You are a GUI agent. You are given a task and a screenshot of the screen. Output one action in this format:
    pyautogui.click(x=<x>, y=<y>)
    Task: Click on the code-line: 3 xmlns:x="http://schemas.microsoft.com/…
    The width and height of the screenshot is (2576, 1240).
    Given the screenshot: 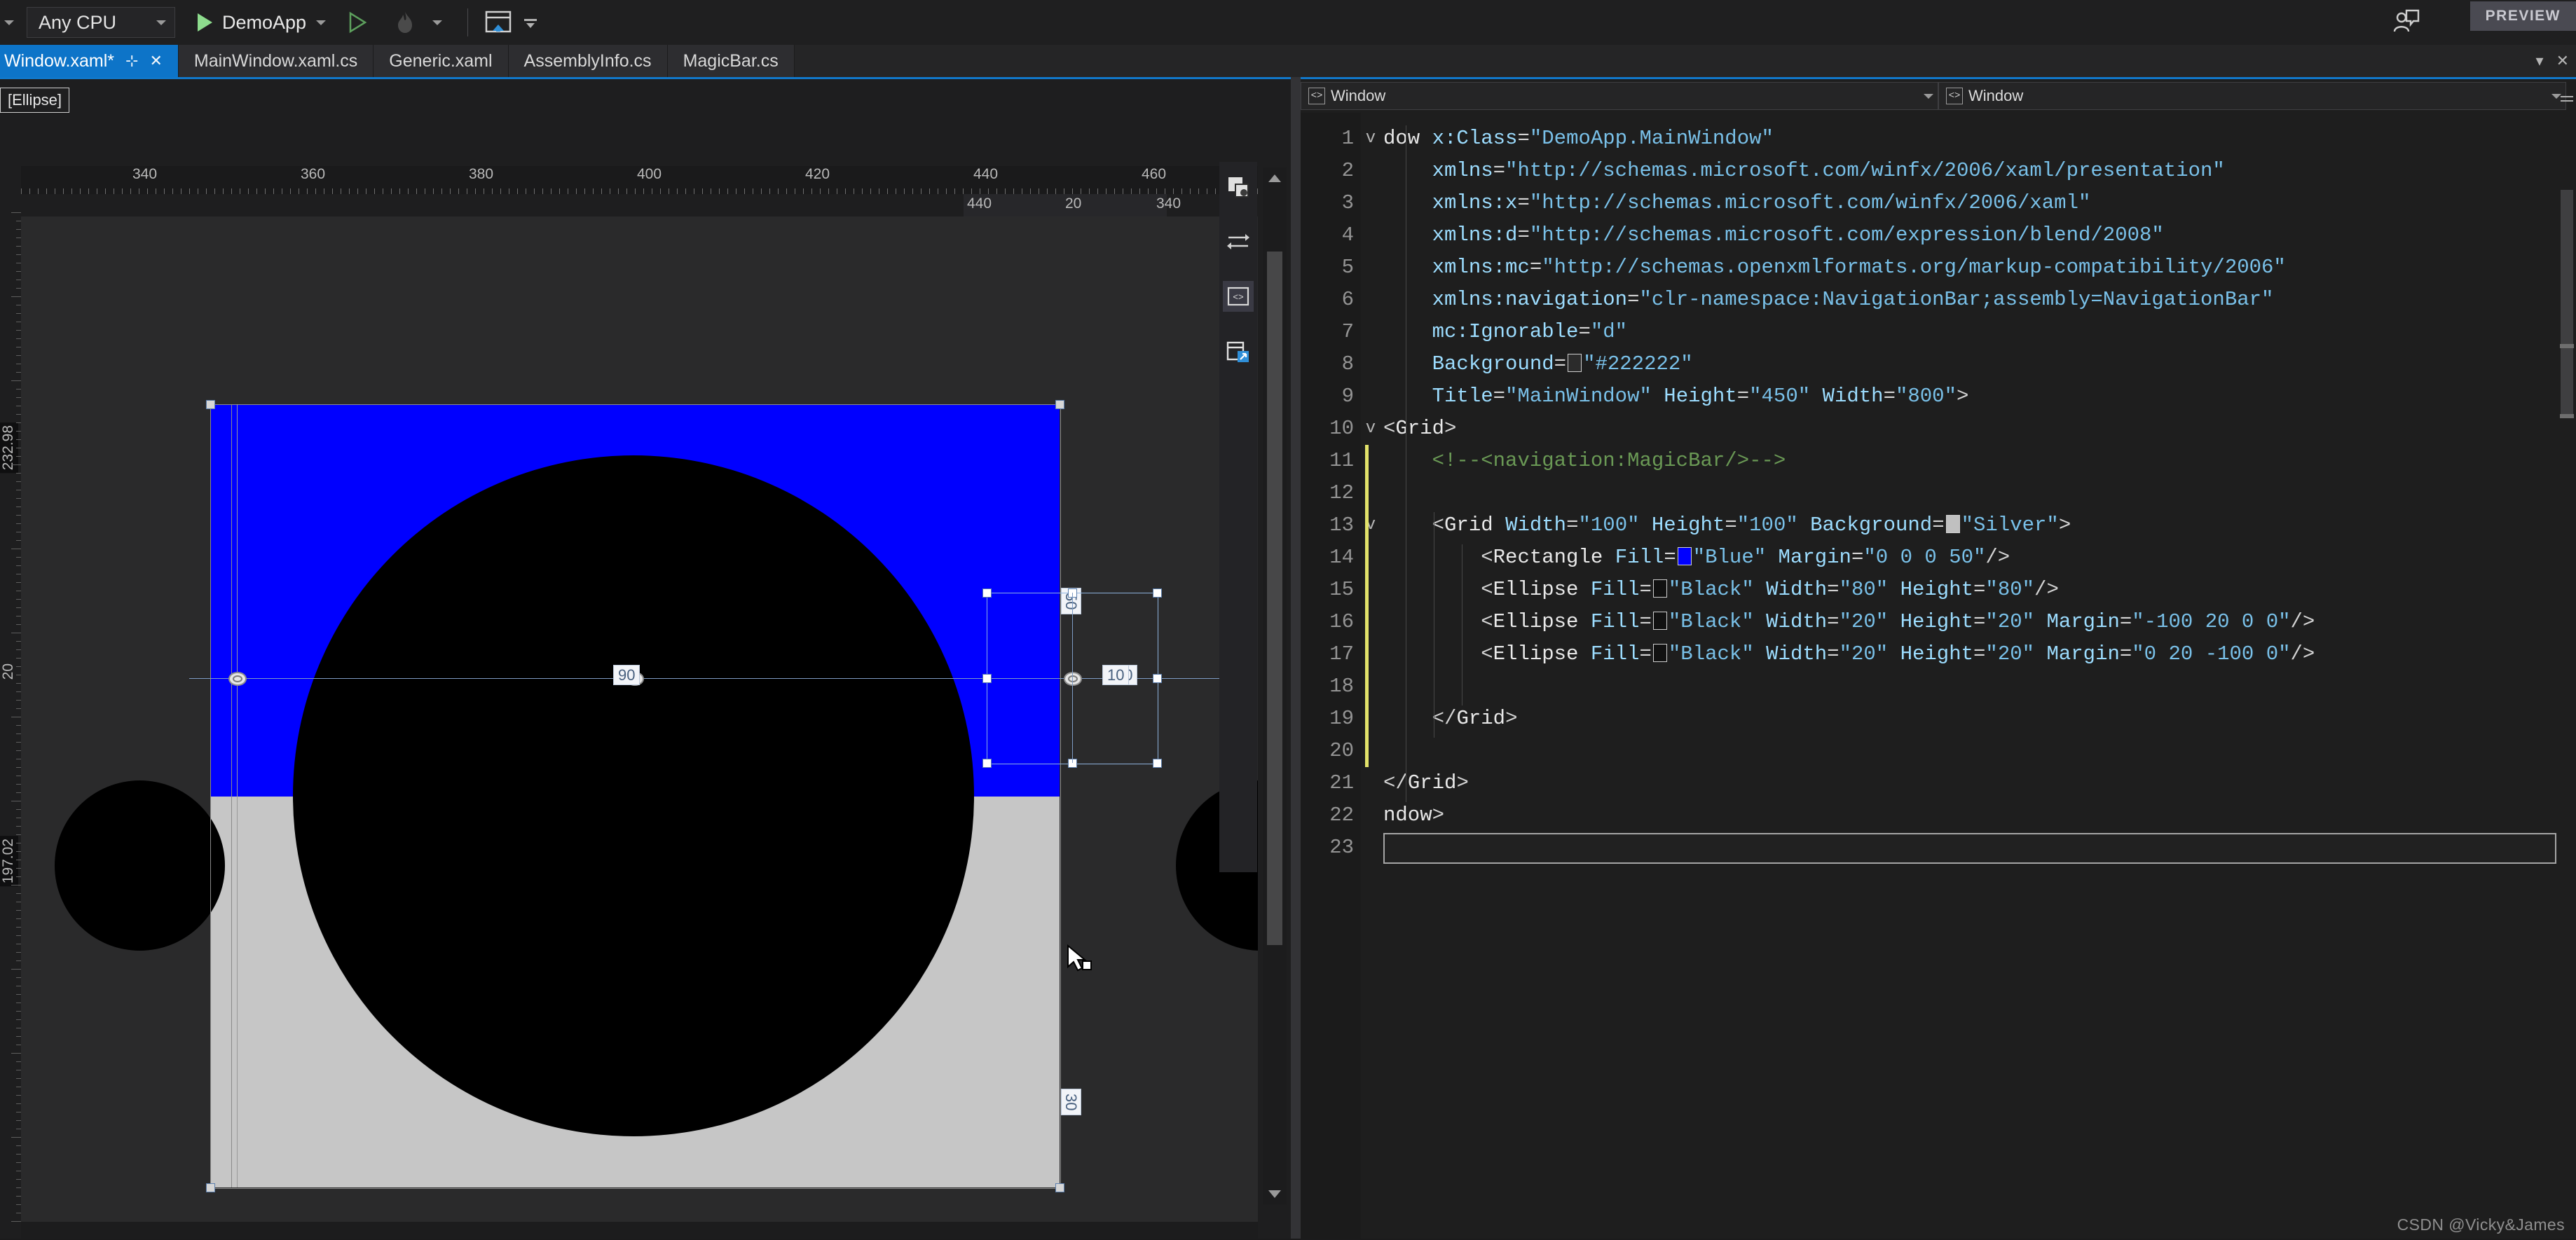 What is the action you would take?
    pyautogui.click(x=1939, y=203)
    